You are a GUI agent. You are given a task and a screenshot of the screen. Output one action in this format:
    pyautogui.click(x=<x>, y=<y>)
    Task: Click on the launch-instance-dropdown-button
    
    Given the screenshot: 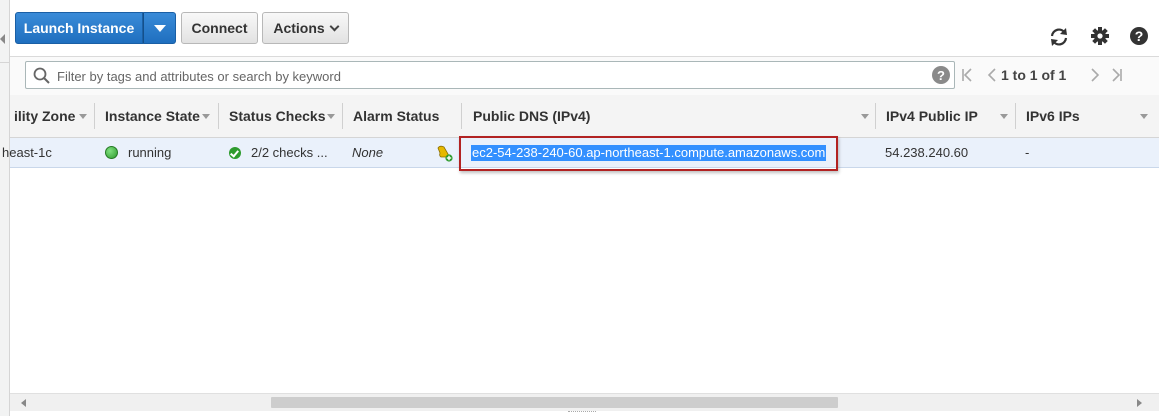 What is the action you would take?
    pyautogui.click(x=159, y=28)
    